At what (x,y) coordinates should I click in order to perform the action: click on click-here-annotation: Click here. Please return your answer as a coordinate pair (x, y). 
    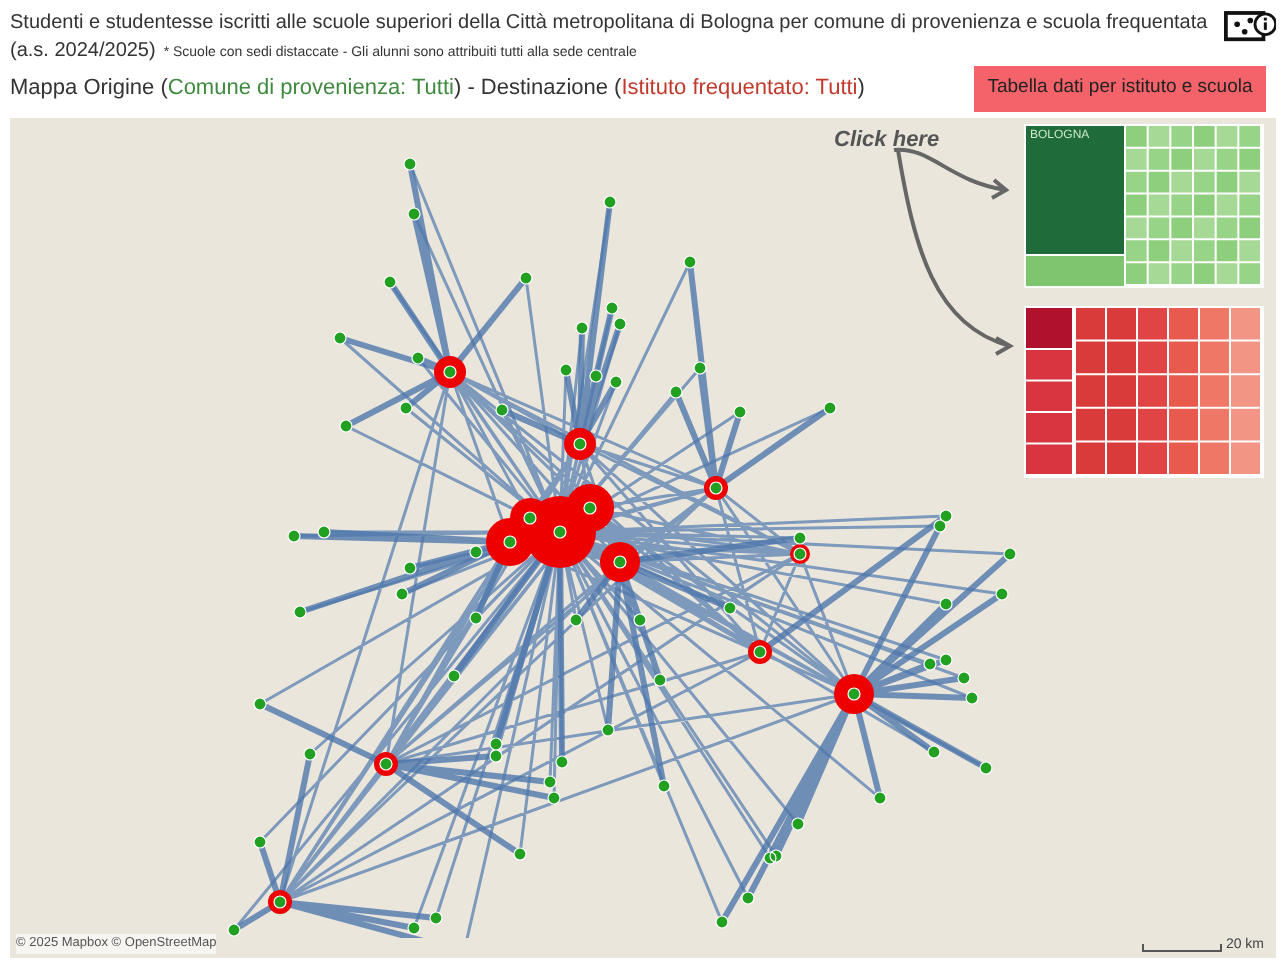
    Looking at the image, I should click on (887, 141).